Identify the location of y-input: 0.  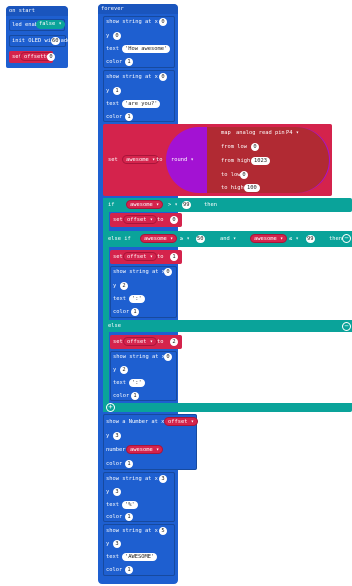
(117, 36).